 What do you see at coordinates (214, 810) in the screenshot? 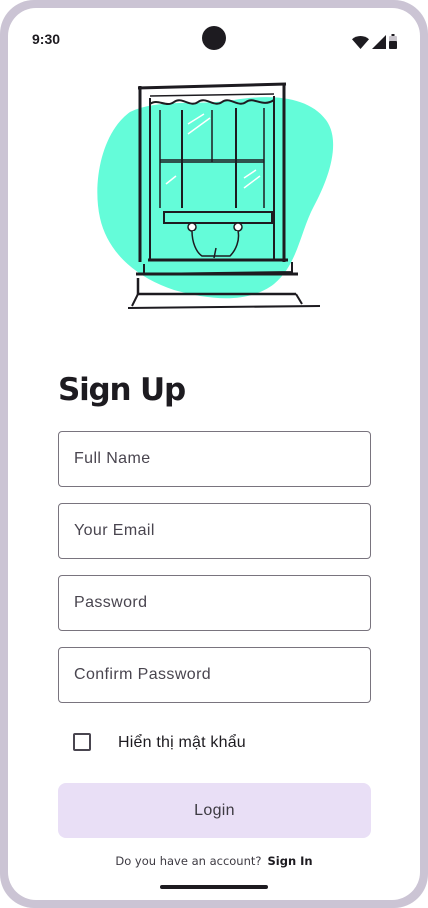
I see `login-button: Login` at bounding box center [214, 810].